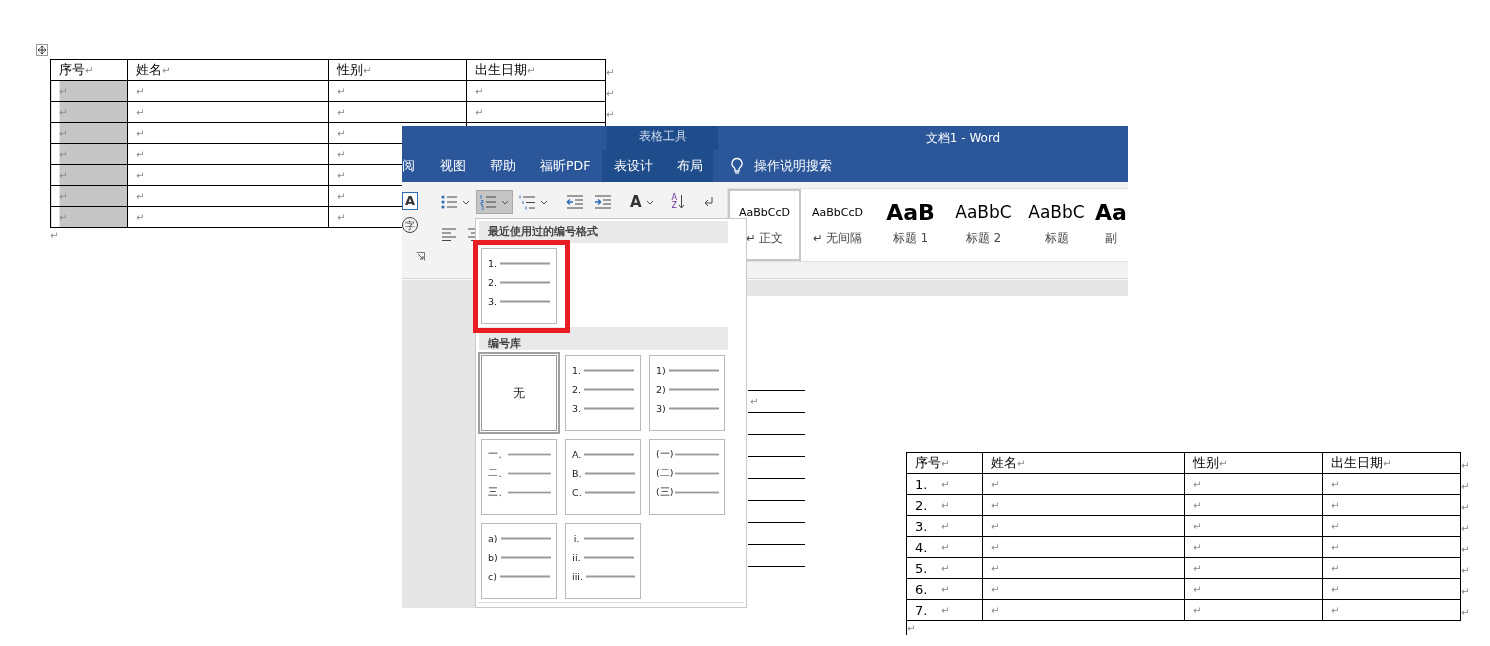 This screenshot has width=1490, height=646. I want to click on style-item: AaB 标题 1, so click(910, 225).